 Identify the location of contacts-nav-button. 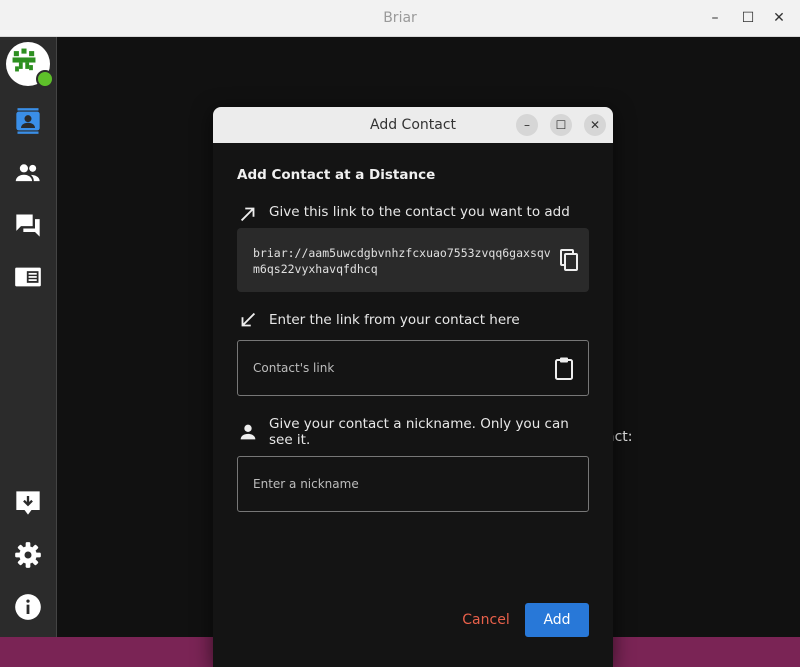
(28, 121).